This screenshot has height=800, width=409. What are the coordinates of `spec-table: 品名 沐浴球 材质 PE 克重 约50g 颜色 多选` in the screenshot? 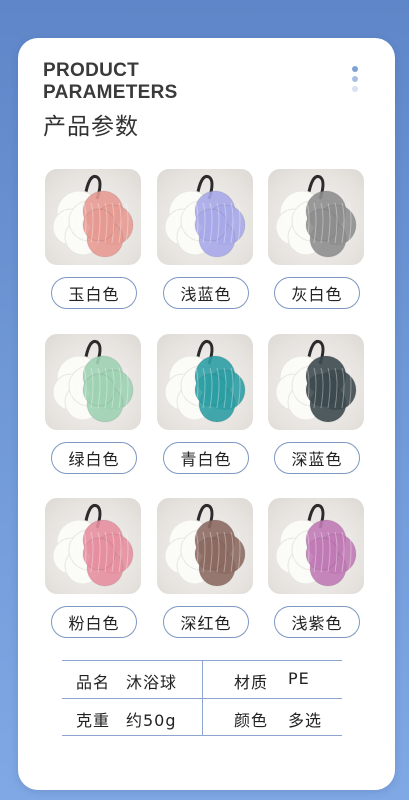 It's located at (202, 698).